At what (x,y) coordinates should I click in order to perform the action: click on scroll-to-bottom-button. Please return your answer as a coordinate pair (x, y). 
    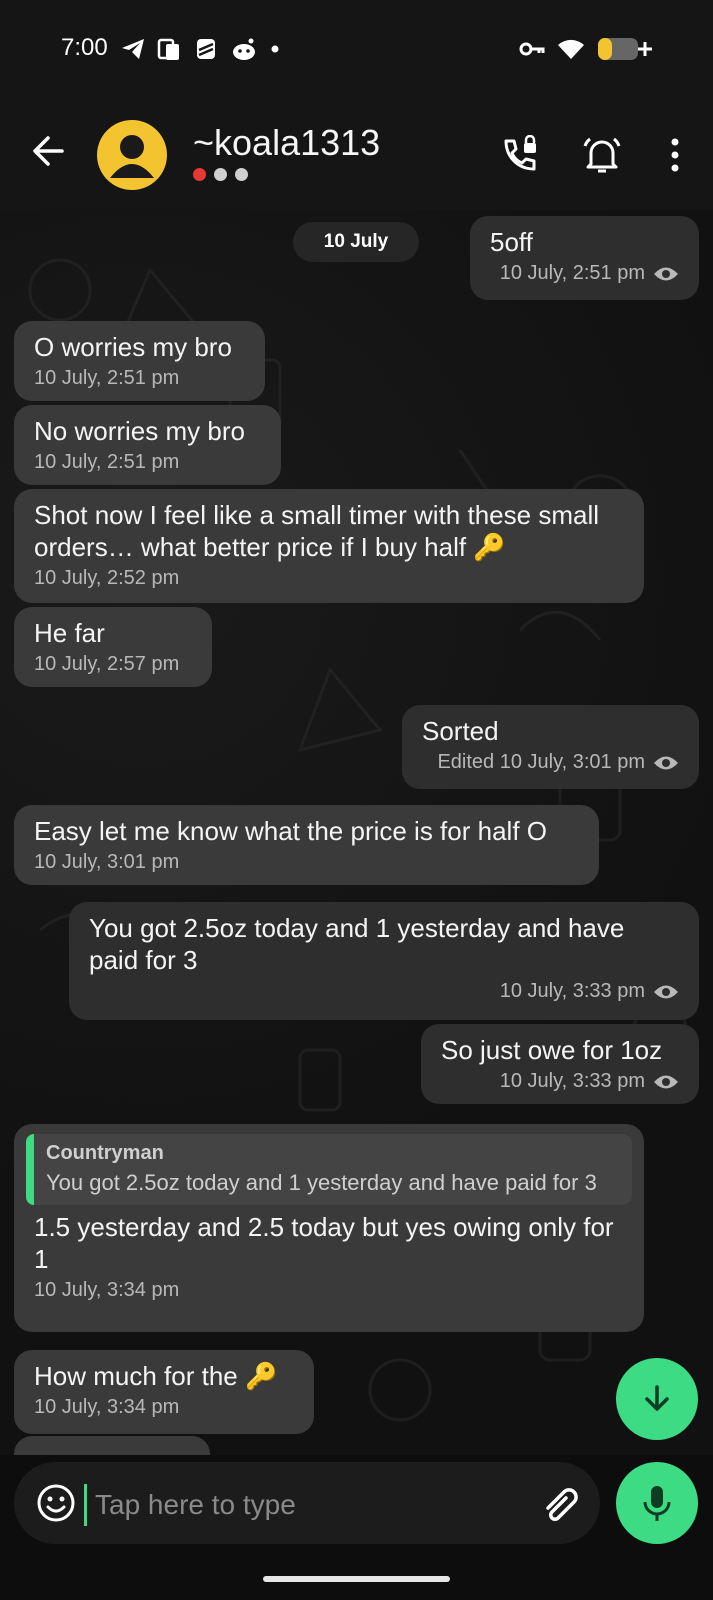
    Looking at the image, I should click on (657, 1399).